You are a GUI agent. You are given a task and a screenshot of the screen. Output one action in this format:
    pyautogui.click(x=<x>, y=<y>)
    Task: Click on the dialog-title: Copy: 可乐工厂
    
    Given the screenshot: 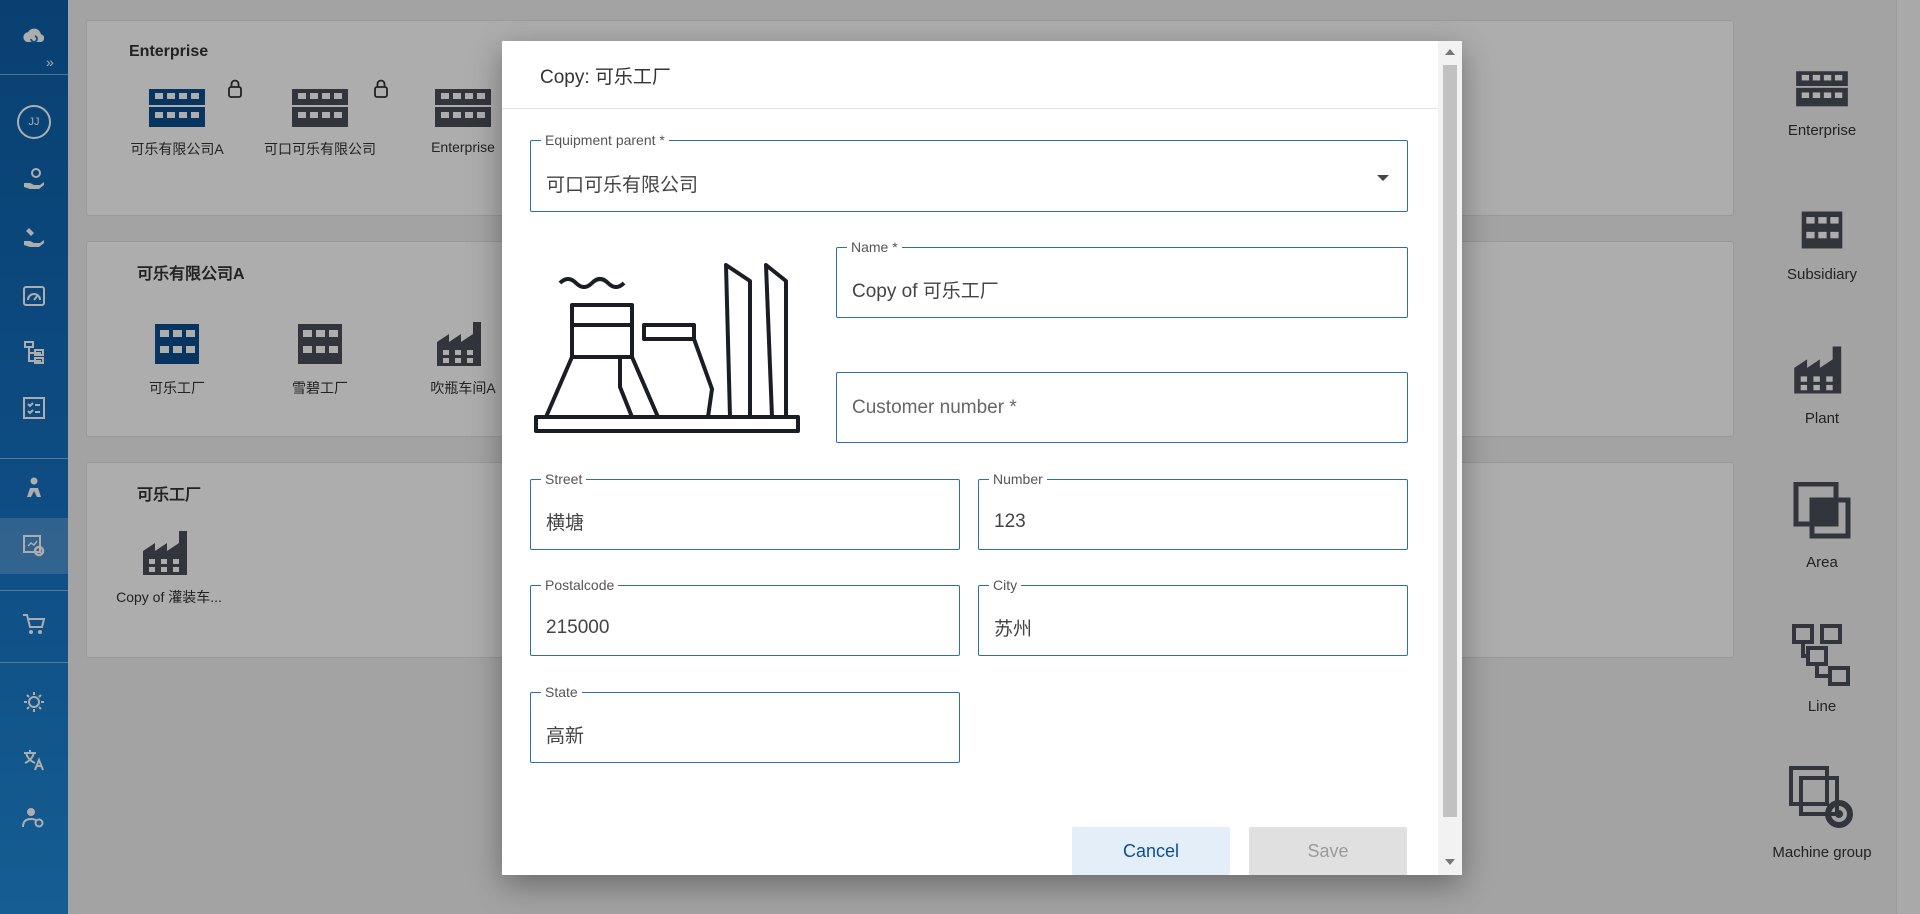 What is the action you would take?
    pyautogui.click(x=605, y=77)
    